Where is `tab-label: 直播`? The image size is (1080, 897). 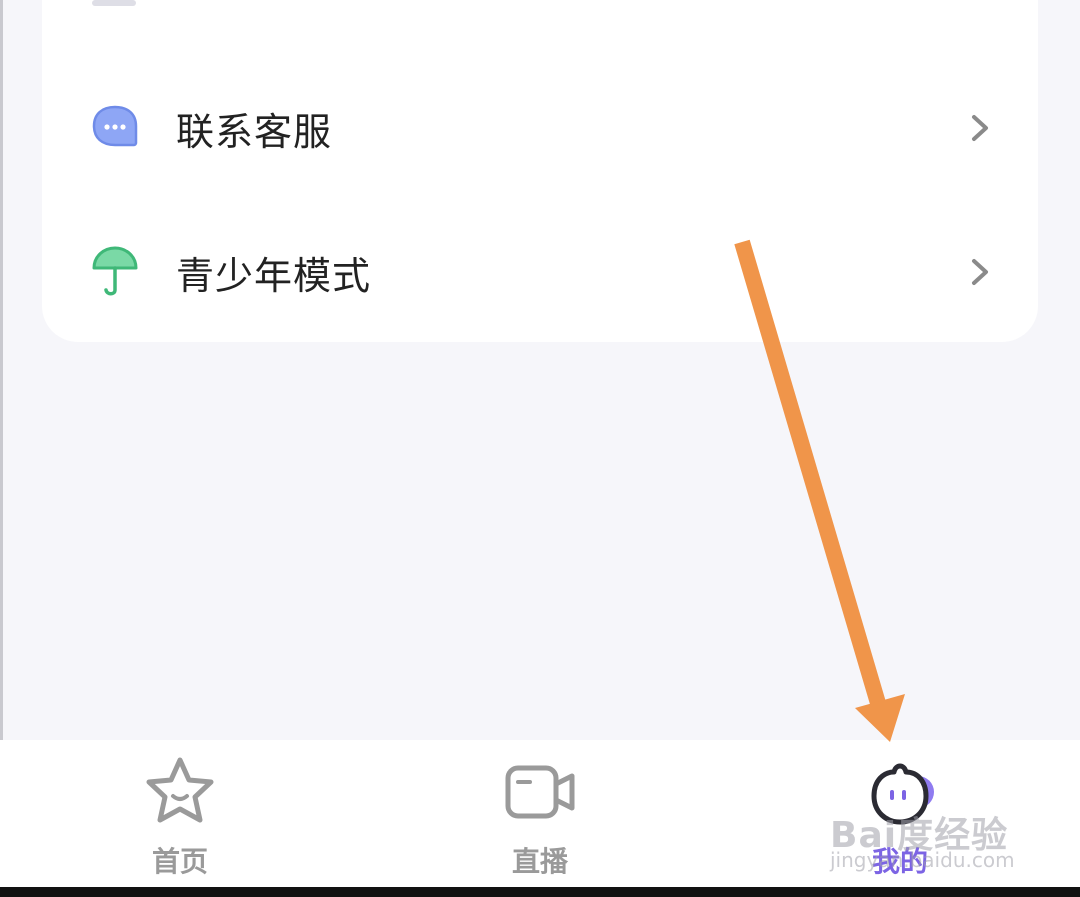
tab-label: 直播 is located at coordinates (539, 861).